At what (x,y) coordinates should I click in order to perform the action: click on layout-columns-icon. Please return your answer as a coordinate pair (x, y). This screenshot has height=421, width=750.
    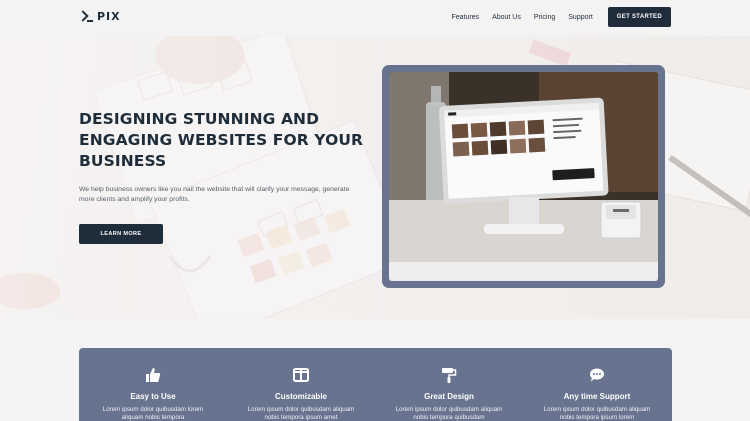
    Looking at the image, I should click on (301, 375).